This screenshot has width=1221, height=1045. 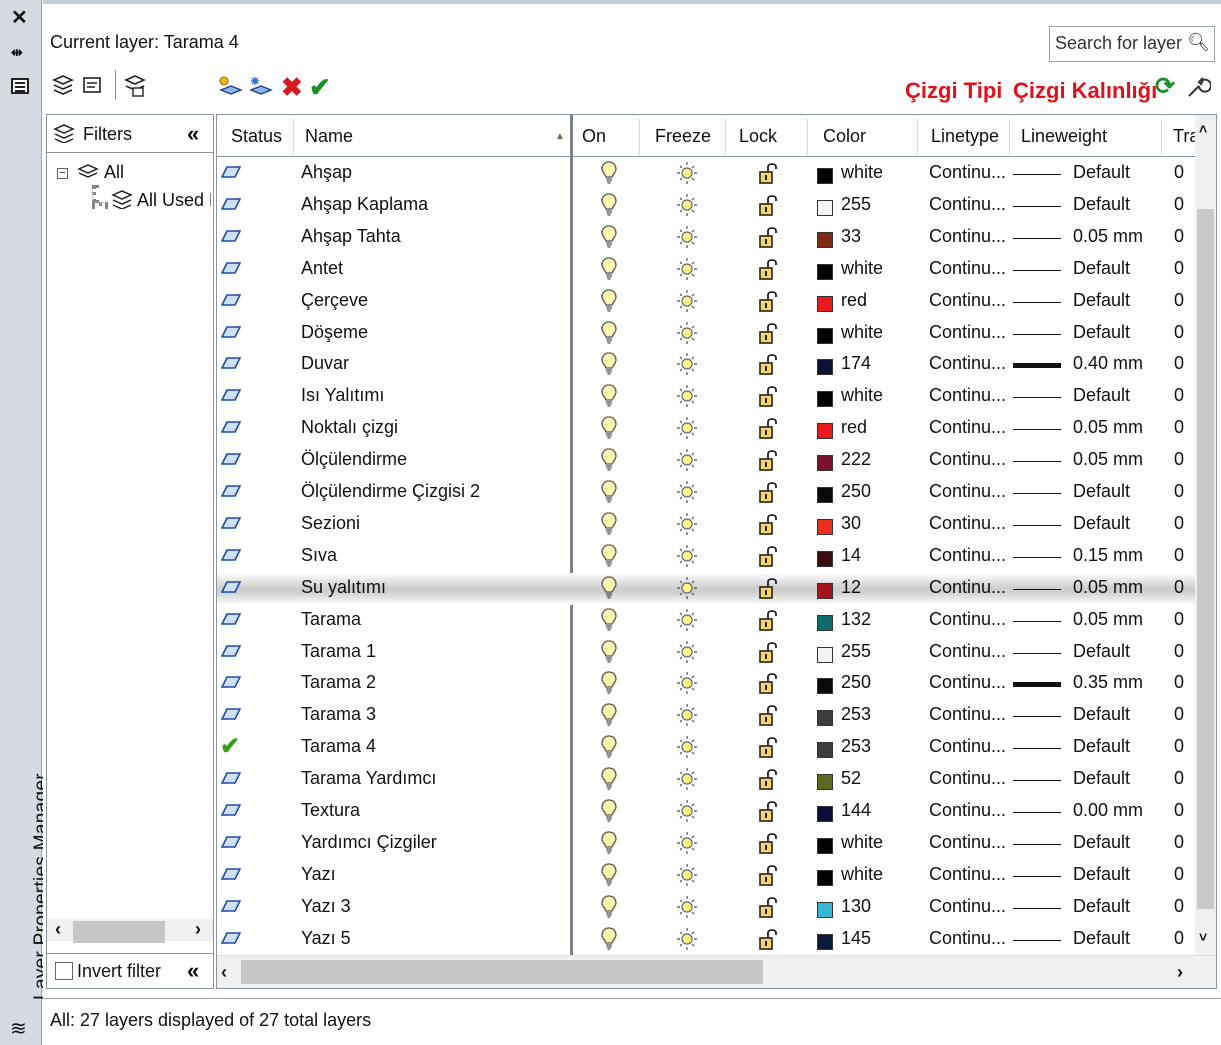 What do you see at coordinates (330, 523) in the screenshot?
I see `layer-name: Sezioni` at bounding box center [330, 523].